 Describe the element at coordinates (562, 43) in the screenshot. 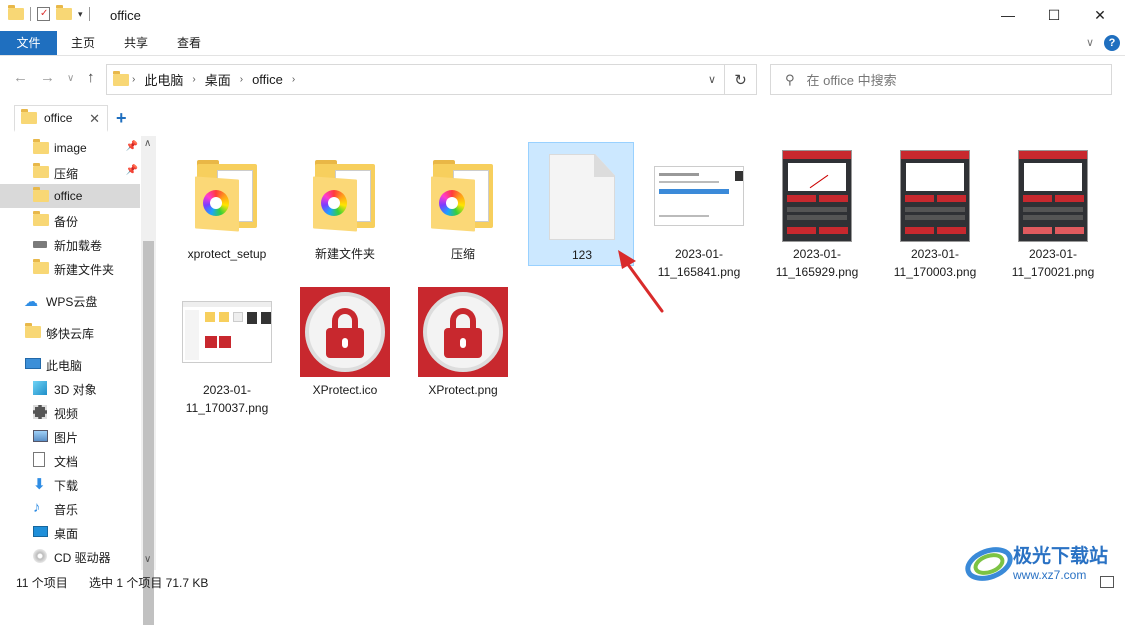

I see `ribbon-tabs: 文件 主页 共享 查看 ∨ ?` at that location.